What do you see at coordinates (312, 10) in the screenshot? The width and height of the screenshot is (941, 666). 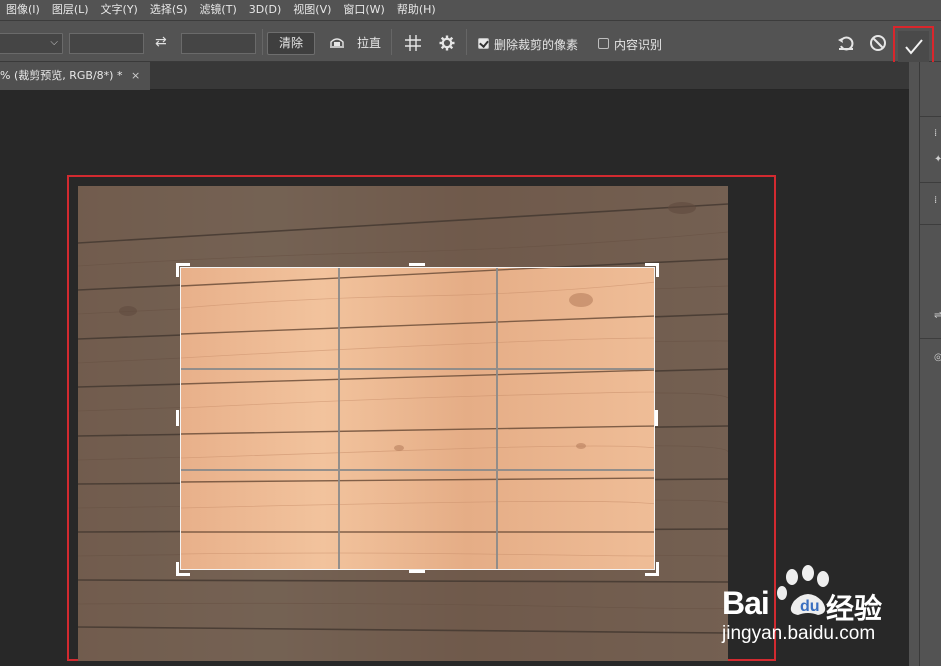 I see `menu-view: 视图(V)` at bounding box center [312, 10].